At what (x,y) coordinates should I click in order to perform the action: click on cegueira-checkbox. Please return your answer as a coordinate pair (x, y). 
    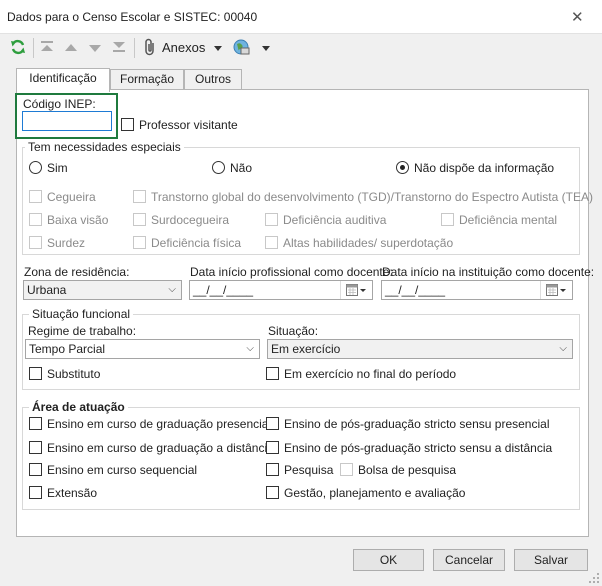
    Looking at the image, I should click on (35, 196).